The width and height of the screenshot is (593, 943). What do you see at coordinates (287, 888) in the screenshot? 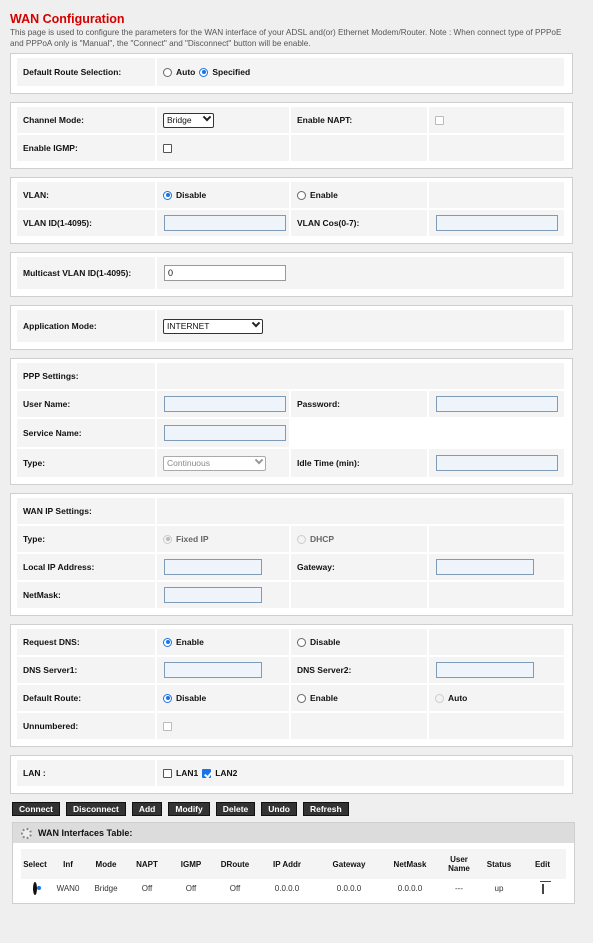
I see `cell-ip: 0.0.0.0` at bounding box center [287, 888].